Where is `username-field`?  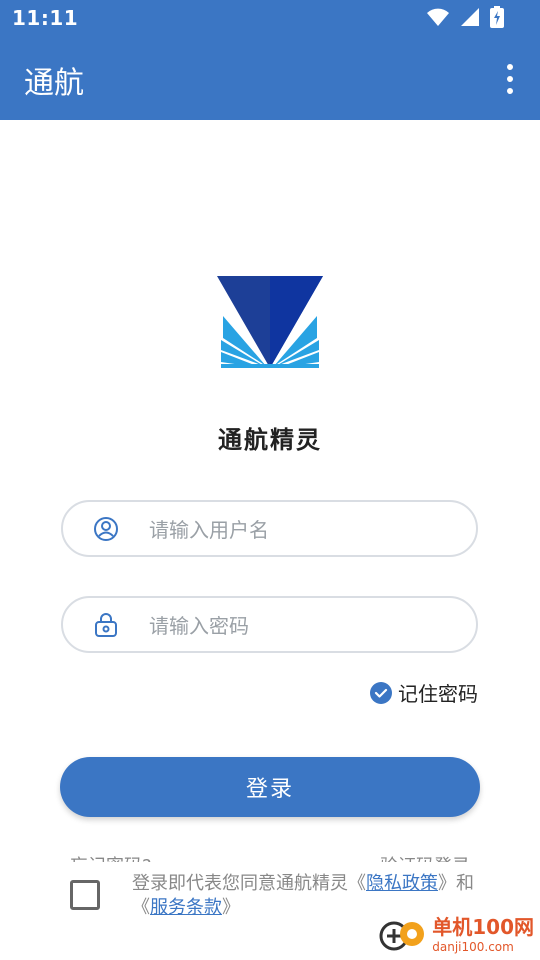 username-field is located at coordinates (269, 528).